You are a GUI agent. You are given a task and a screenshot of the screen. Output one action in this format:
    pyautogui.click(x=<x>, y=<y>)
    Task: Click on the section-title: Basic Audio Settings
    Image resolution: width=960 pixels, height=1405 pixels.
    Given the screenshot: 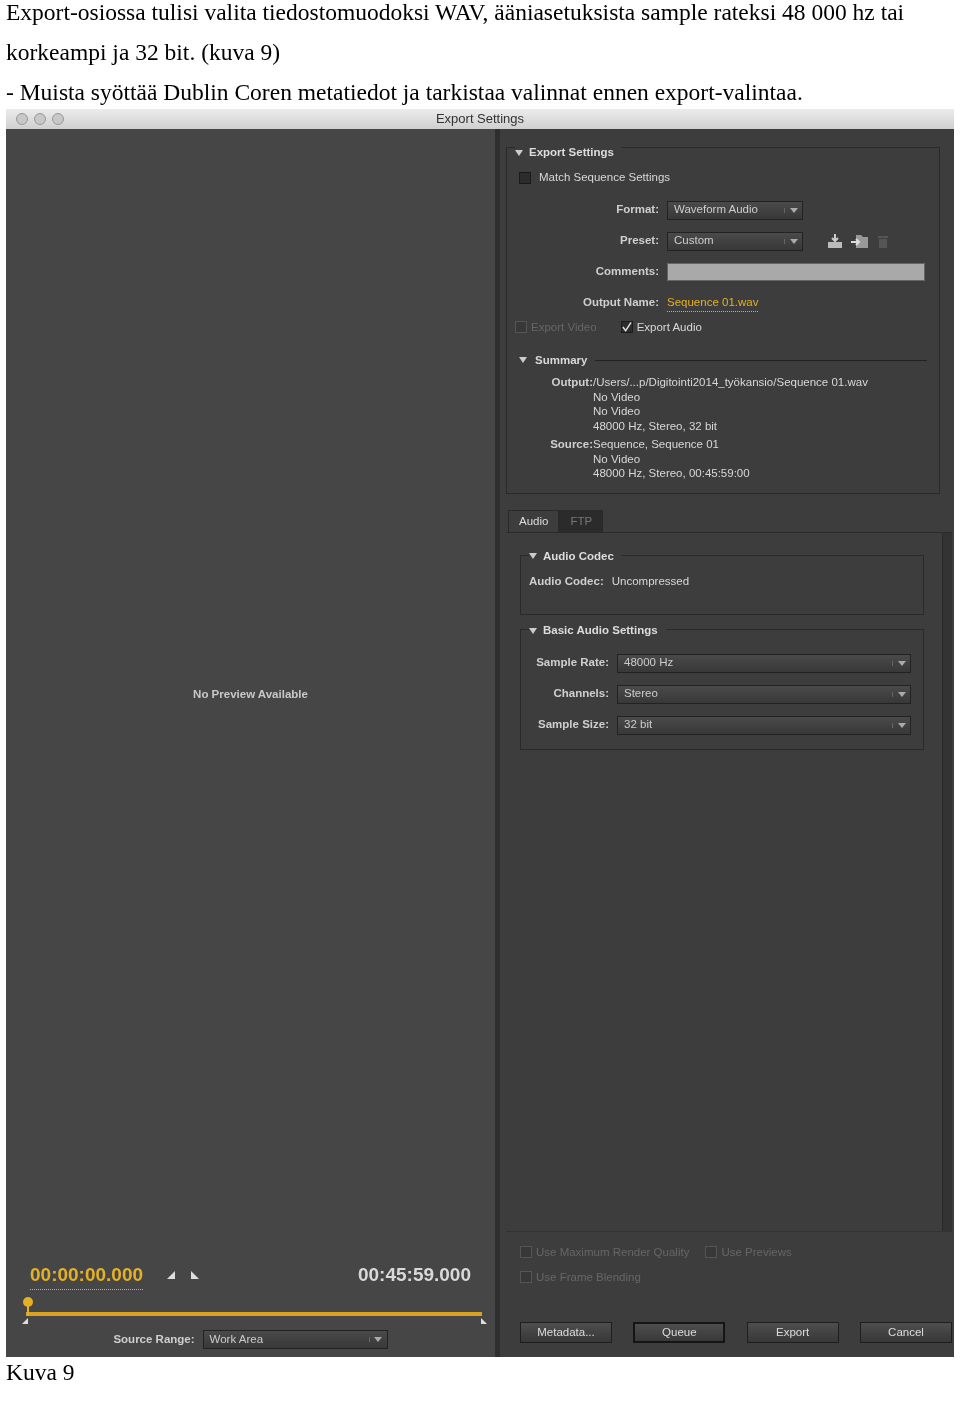 What is the action you would take?
    pyautogui.click(x=600, y=631)
    